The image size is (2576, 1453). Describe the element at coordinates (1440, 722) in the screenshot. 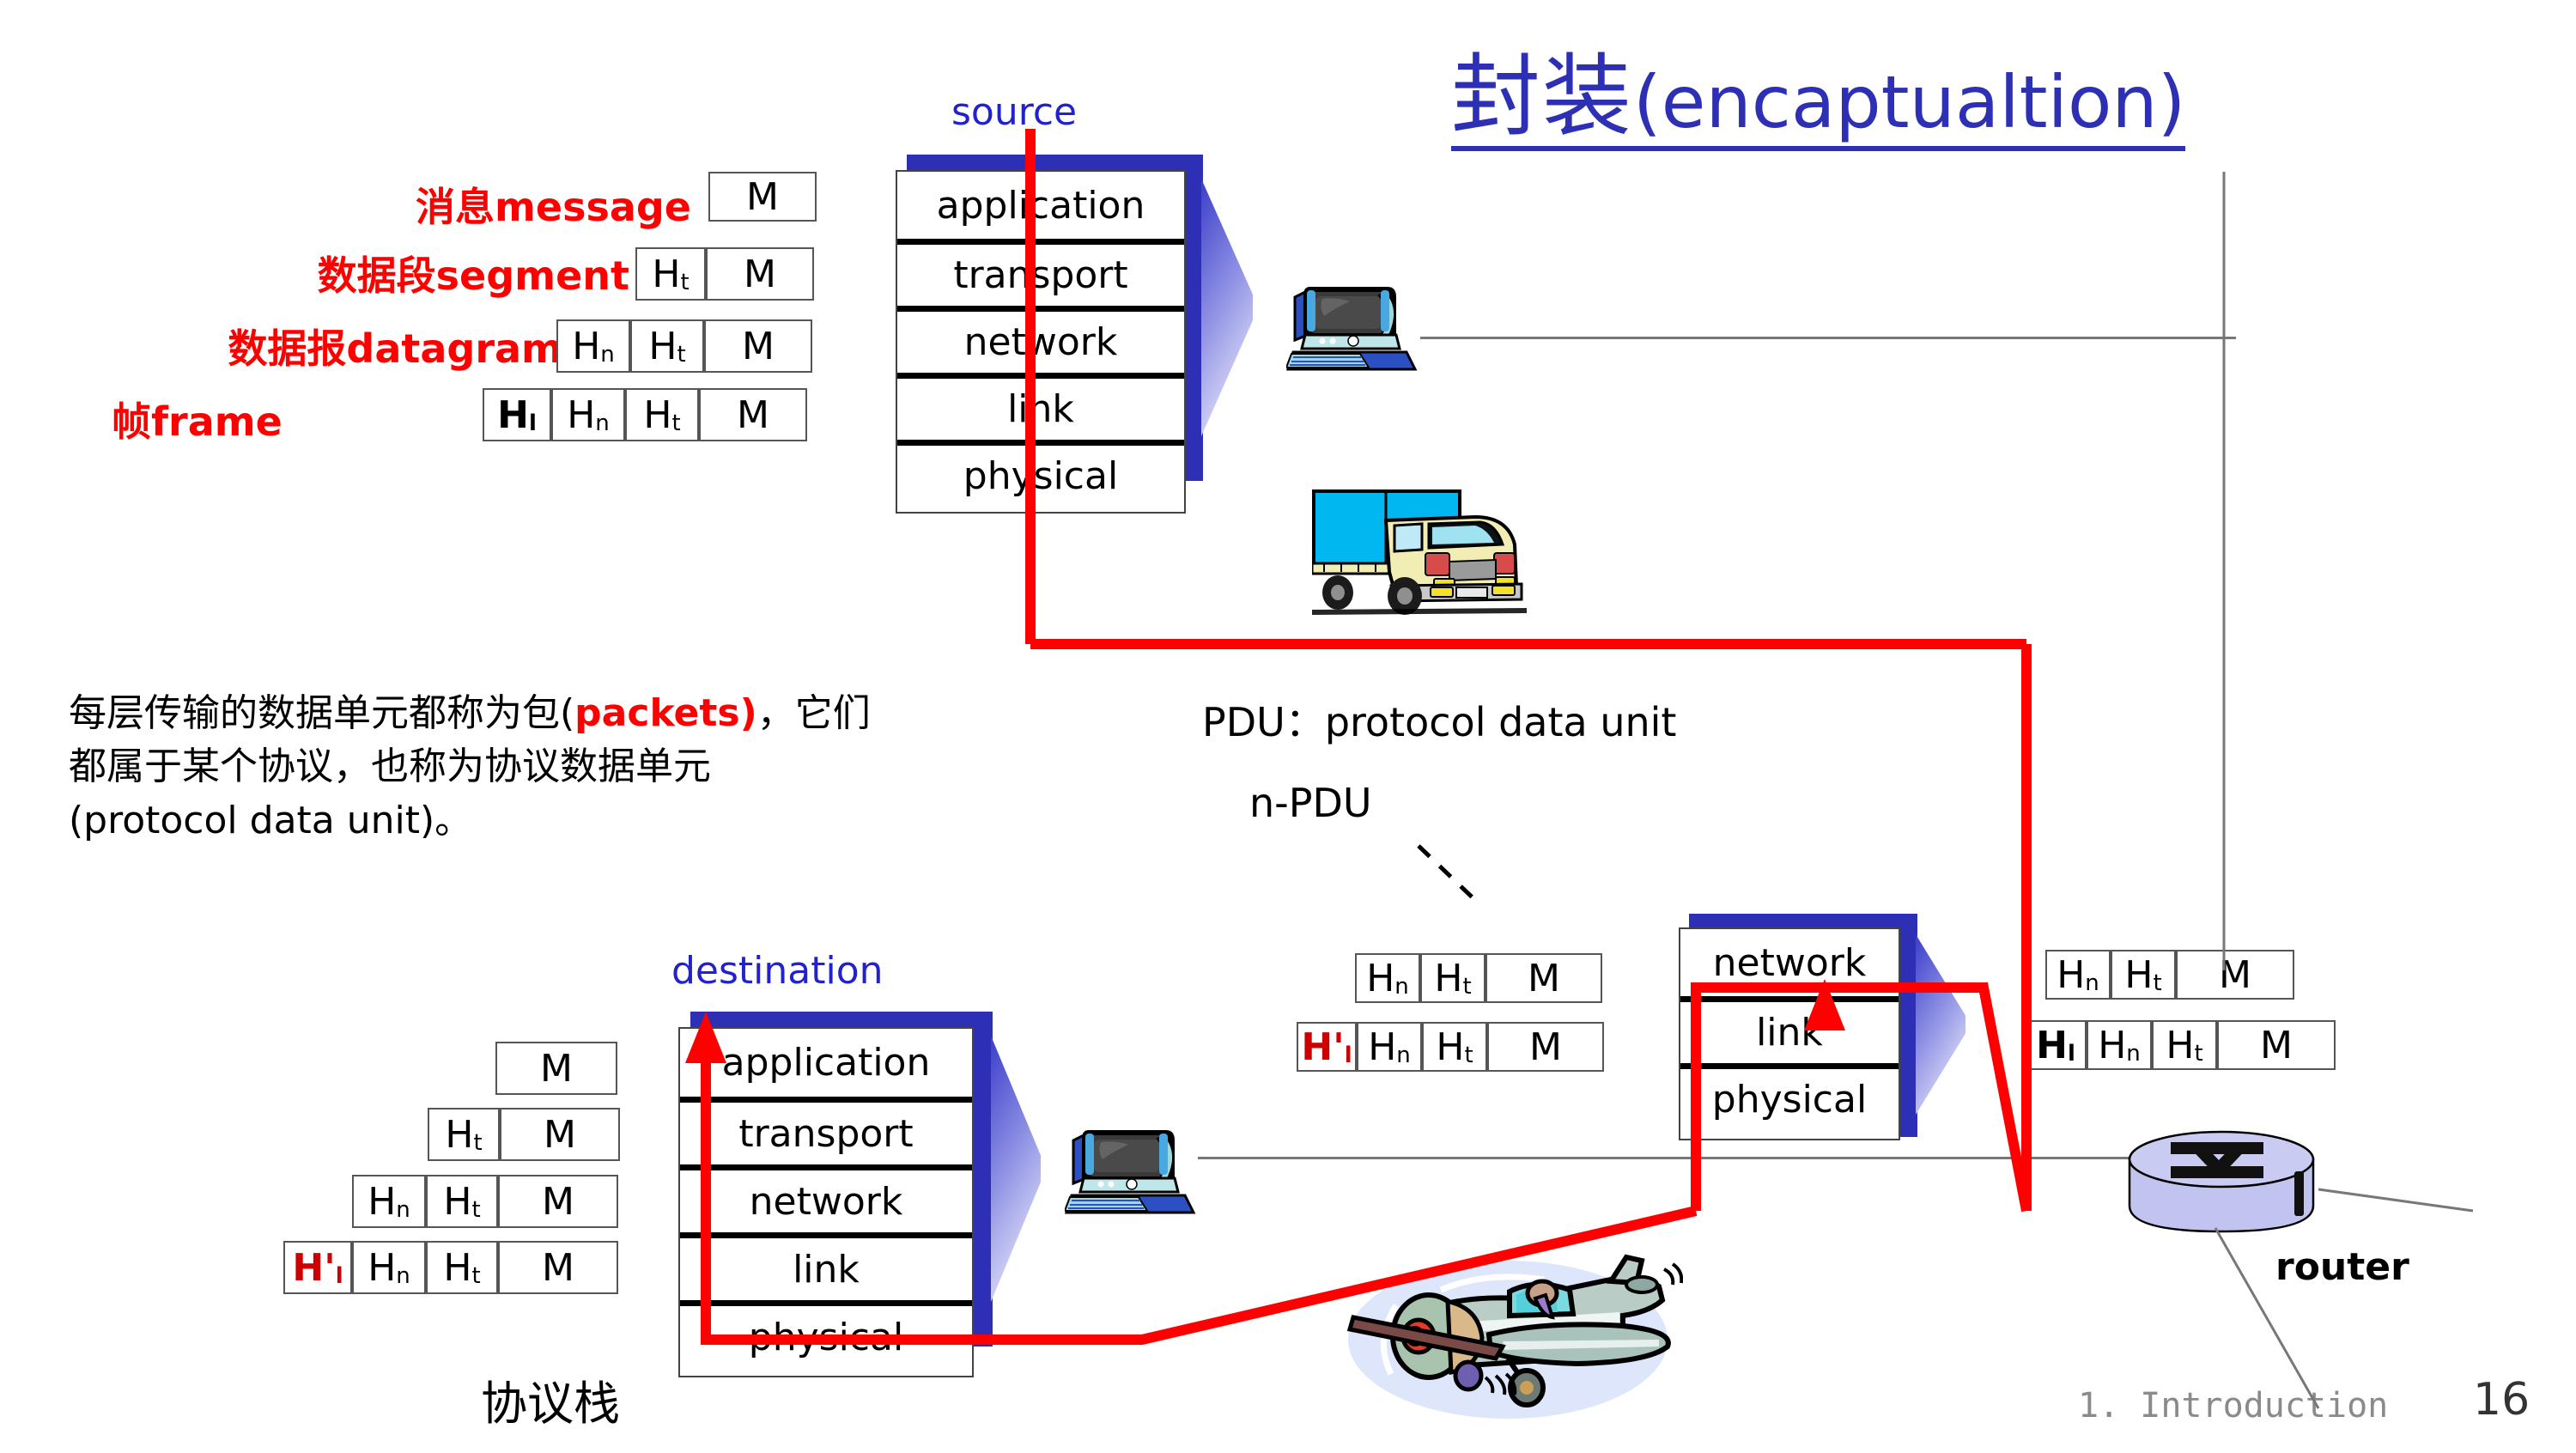

I see `pdu-note-full: PDU：protocol data unit` at that location.